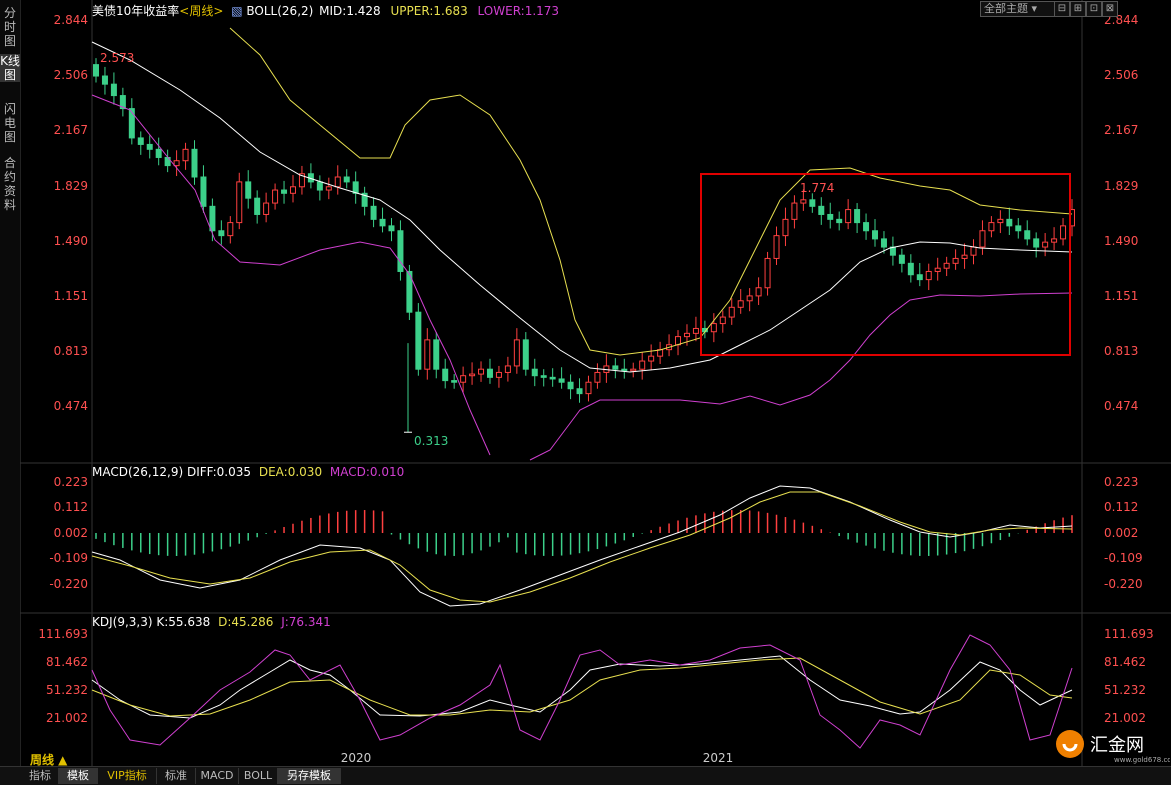 This screenshot has height=785, width=1171. I want to click on period-label: <周线>, so click(201, 11).